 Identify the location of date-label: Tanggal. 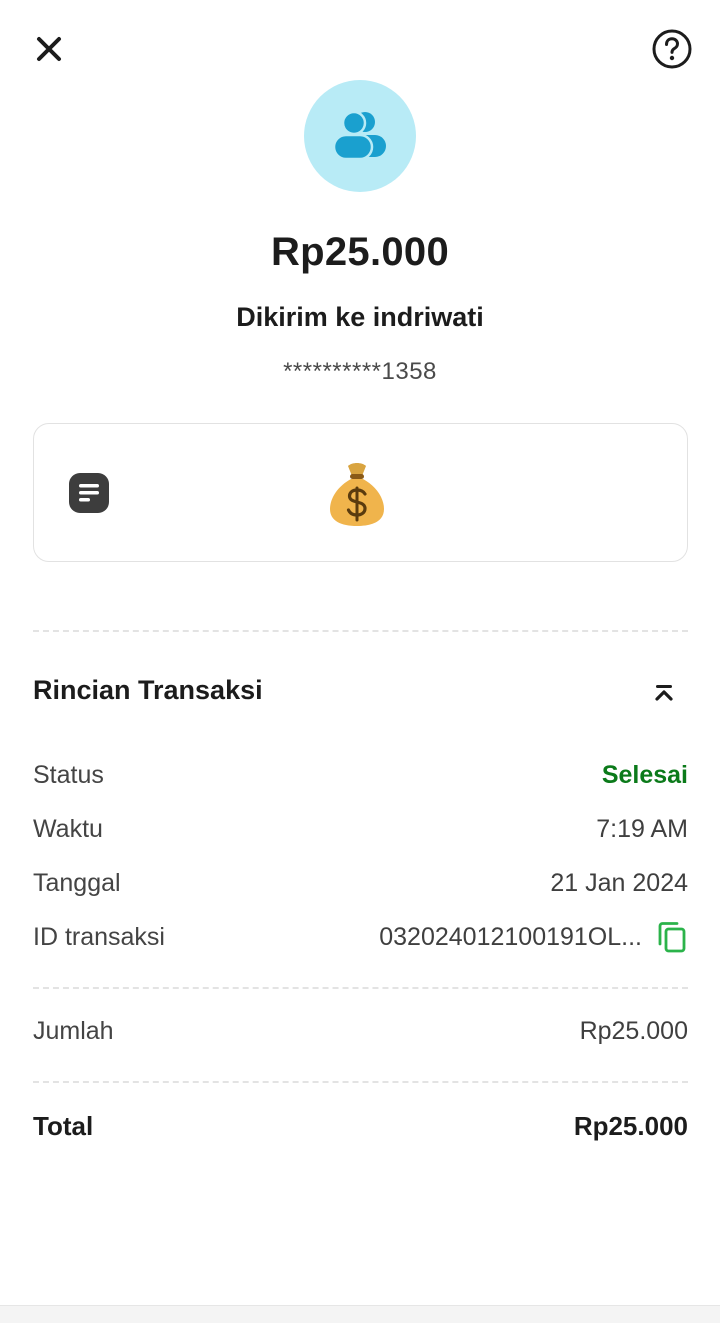
(77, 882).